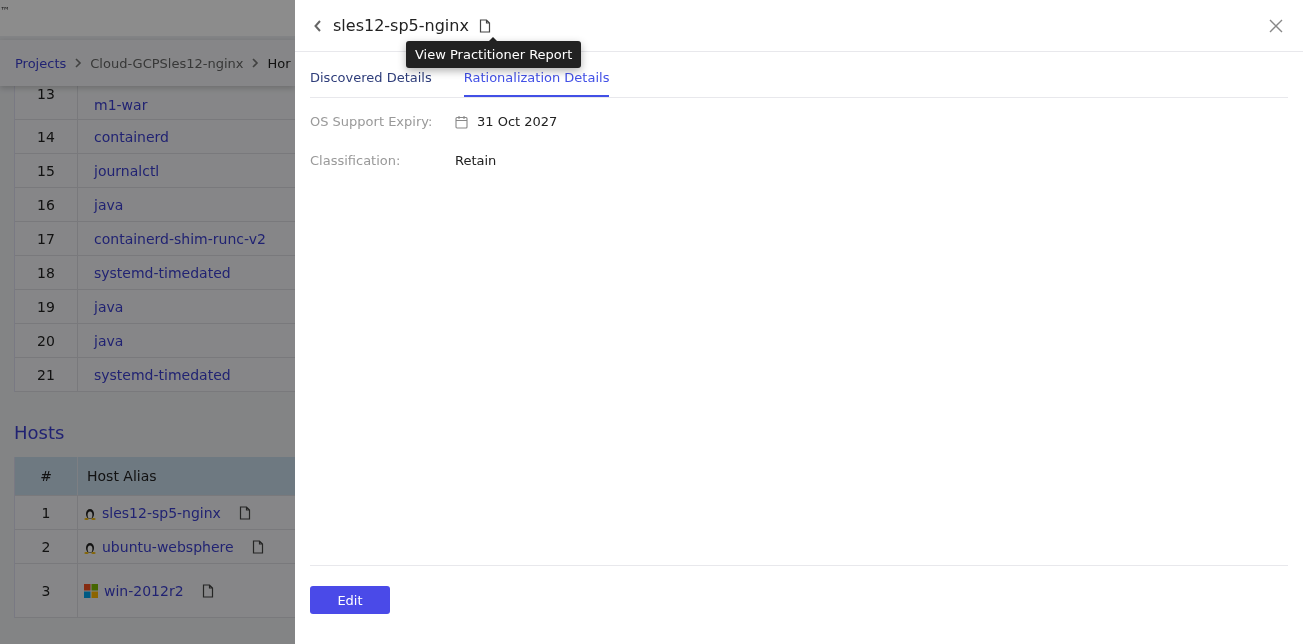  I want to click on calendar-icon, so click(461, 121).